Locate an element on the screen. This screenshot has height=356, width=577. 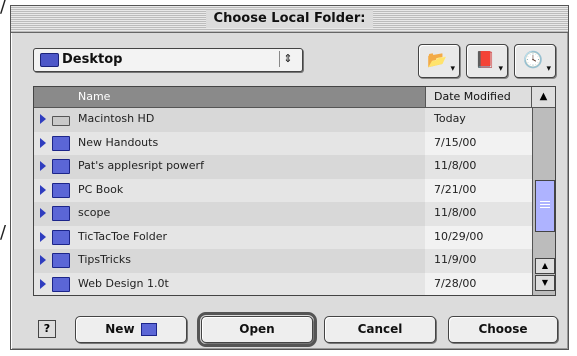
desktop-icon is located at coordinates (49, 60).